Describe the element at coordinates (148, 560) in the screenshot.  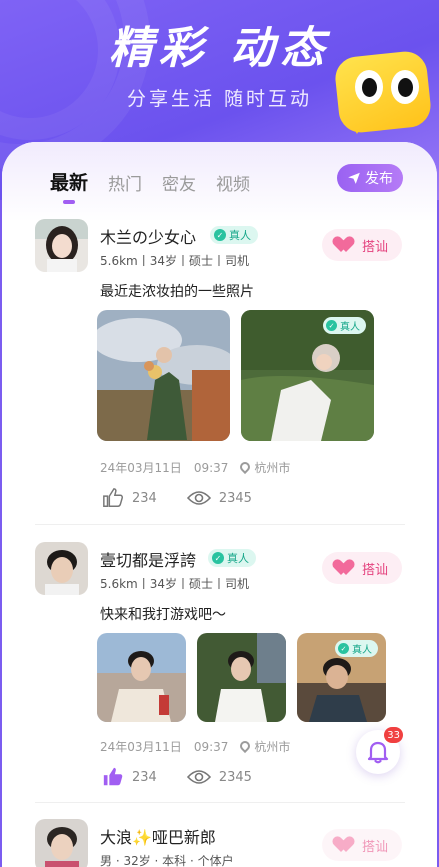
I see `username: 壹切都是浮誇` at that location.